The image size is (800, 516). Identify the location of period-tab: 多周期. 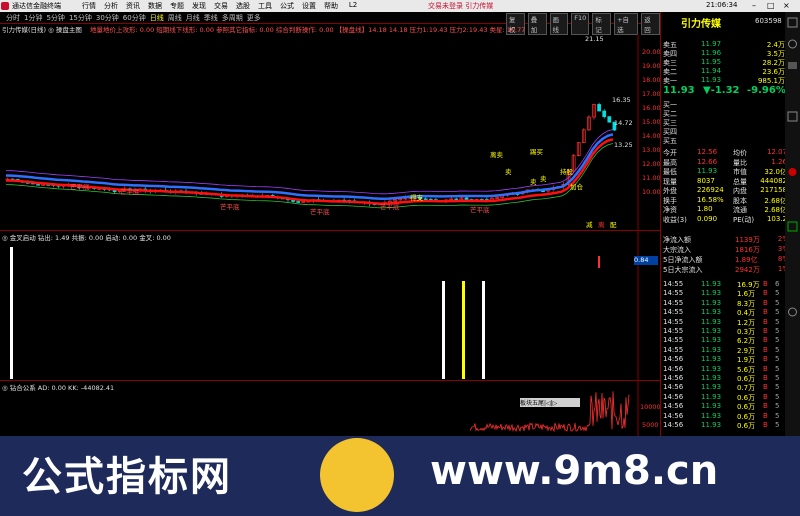
(232, 18).